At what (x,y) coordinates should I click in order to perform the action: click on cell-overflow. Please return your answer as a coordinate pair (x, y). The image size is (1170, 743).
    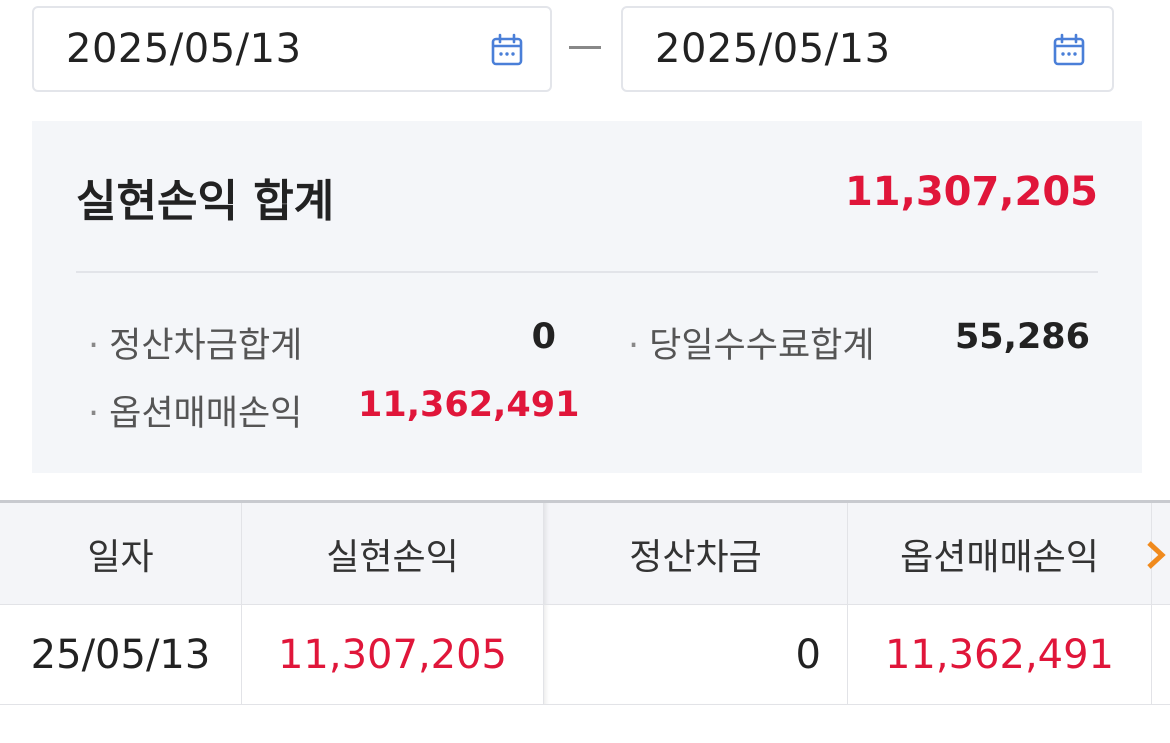
    Looking at the image, I should click on (1161, 654).